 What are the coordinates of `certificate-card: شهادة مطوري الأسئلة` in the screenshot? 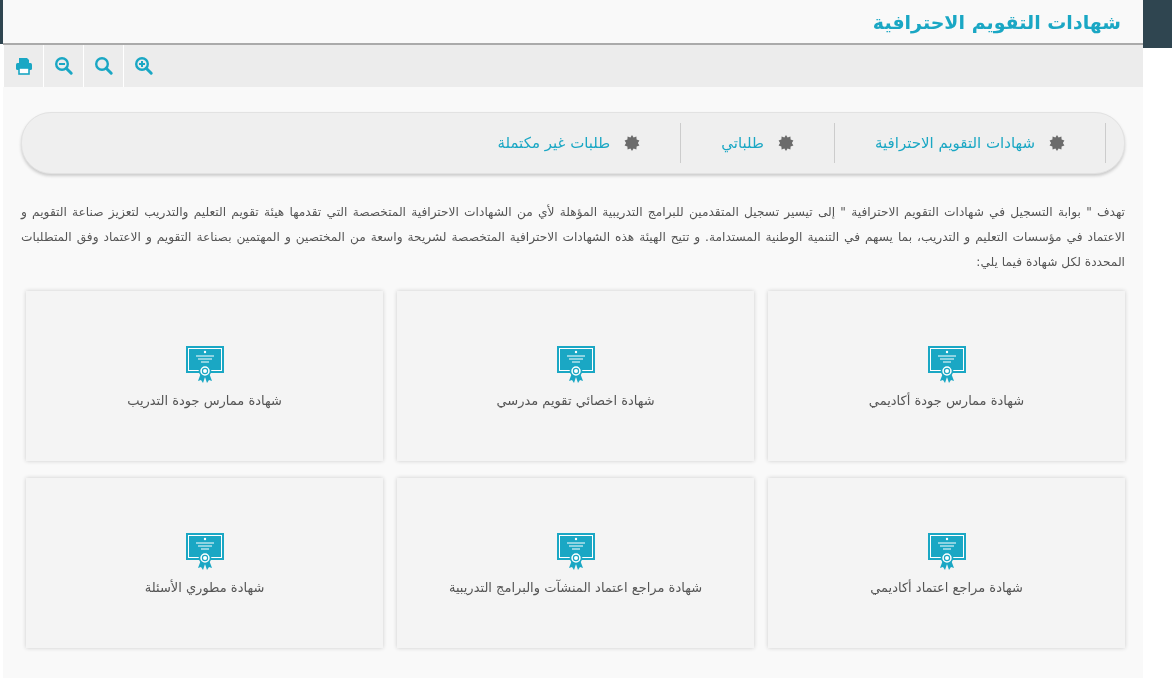 It's located at (204, 563).